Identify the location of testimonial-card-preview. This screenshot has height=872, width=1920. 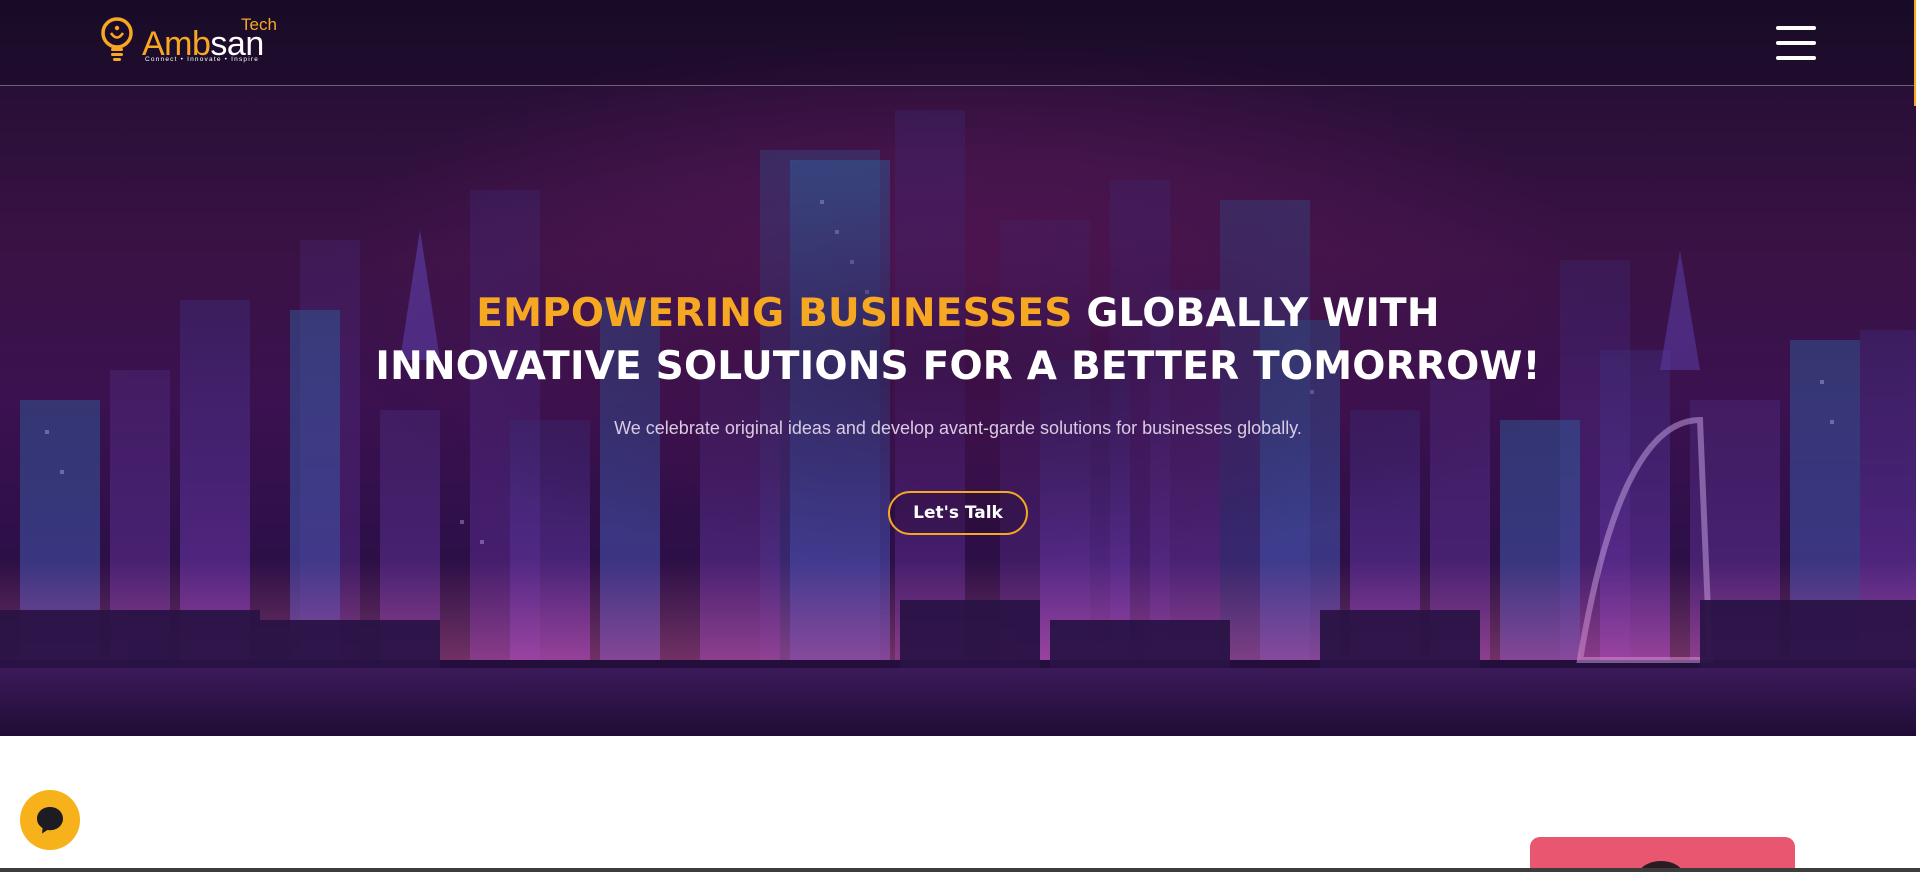
(1662, 854).